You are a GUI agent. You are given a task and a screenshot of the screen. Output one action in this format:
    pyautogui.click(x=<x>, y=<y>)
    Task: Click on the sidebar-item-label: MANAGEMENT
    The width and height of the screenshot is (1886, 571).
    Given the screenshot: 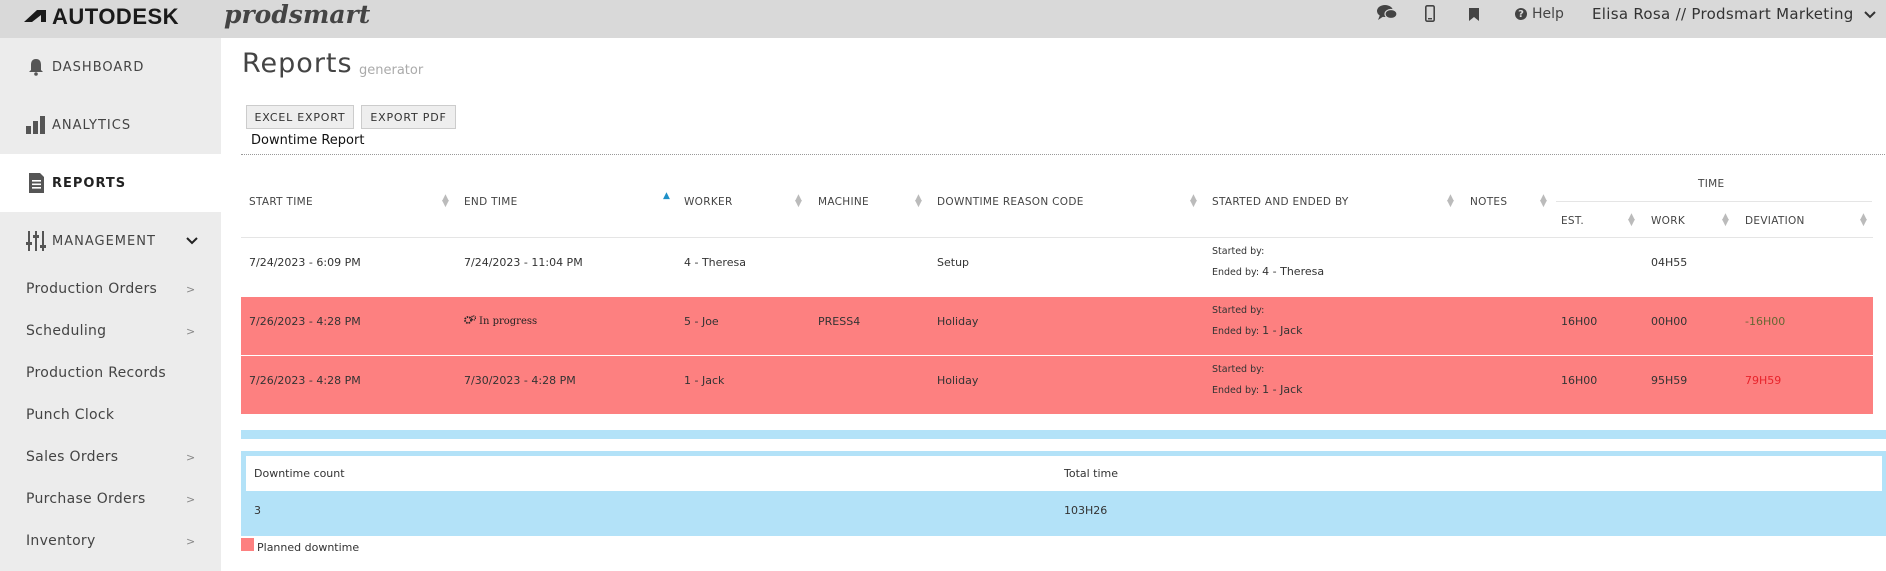 What is the action you would take?
    pyautogui.click(x=104, y=241)
    